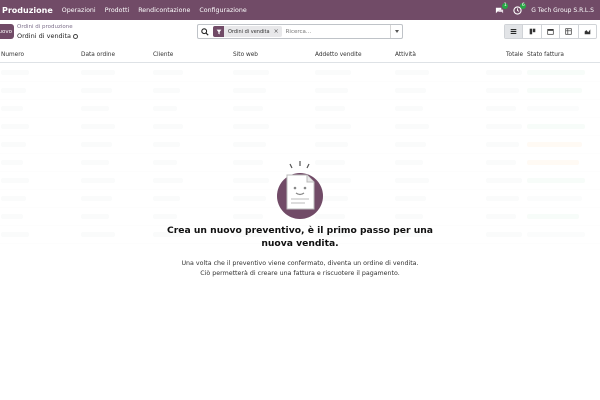  What do you see at coordinates (245, 55) in the screenshot?
I see `col-sito-web: Sito web` at bounding box center [245, 55].